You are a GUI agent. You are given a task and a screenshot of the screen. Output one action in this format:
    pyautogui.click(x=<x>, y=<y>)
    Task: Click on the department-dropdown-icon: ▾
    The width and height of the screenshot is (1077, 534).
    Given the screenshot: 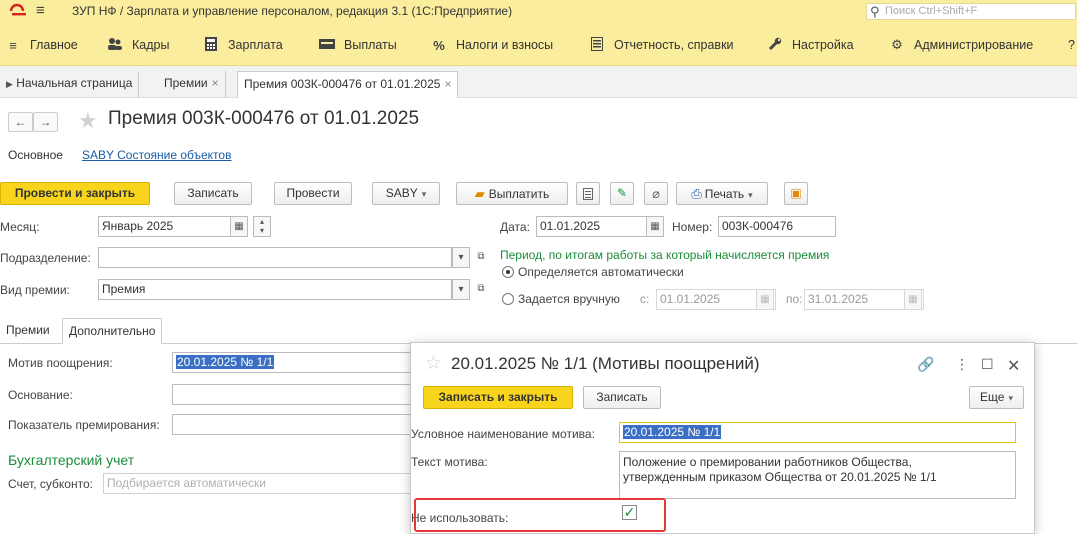 What is the action you would take?
    pyautogui.click(x=461, y=257)
    